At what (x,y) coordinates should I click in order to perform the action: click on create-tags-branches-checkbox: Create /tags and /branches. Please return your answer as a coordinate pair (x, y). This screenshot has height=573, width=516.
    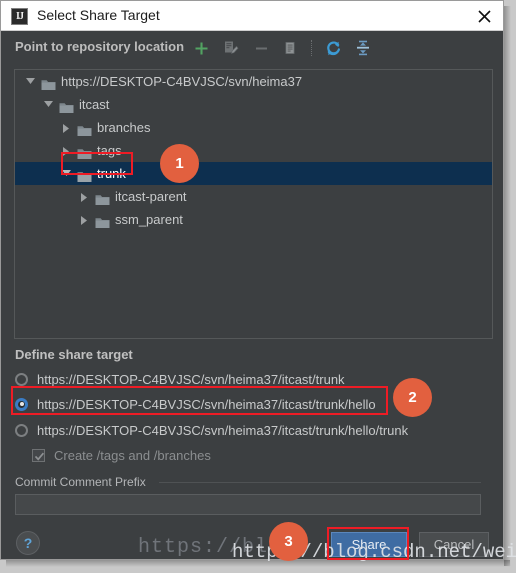
    Looking at the image, I should click on (121, 455).